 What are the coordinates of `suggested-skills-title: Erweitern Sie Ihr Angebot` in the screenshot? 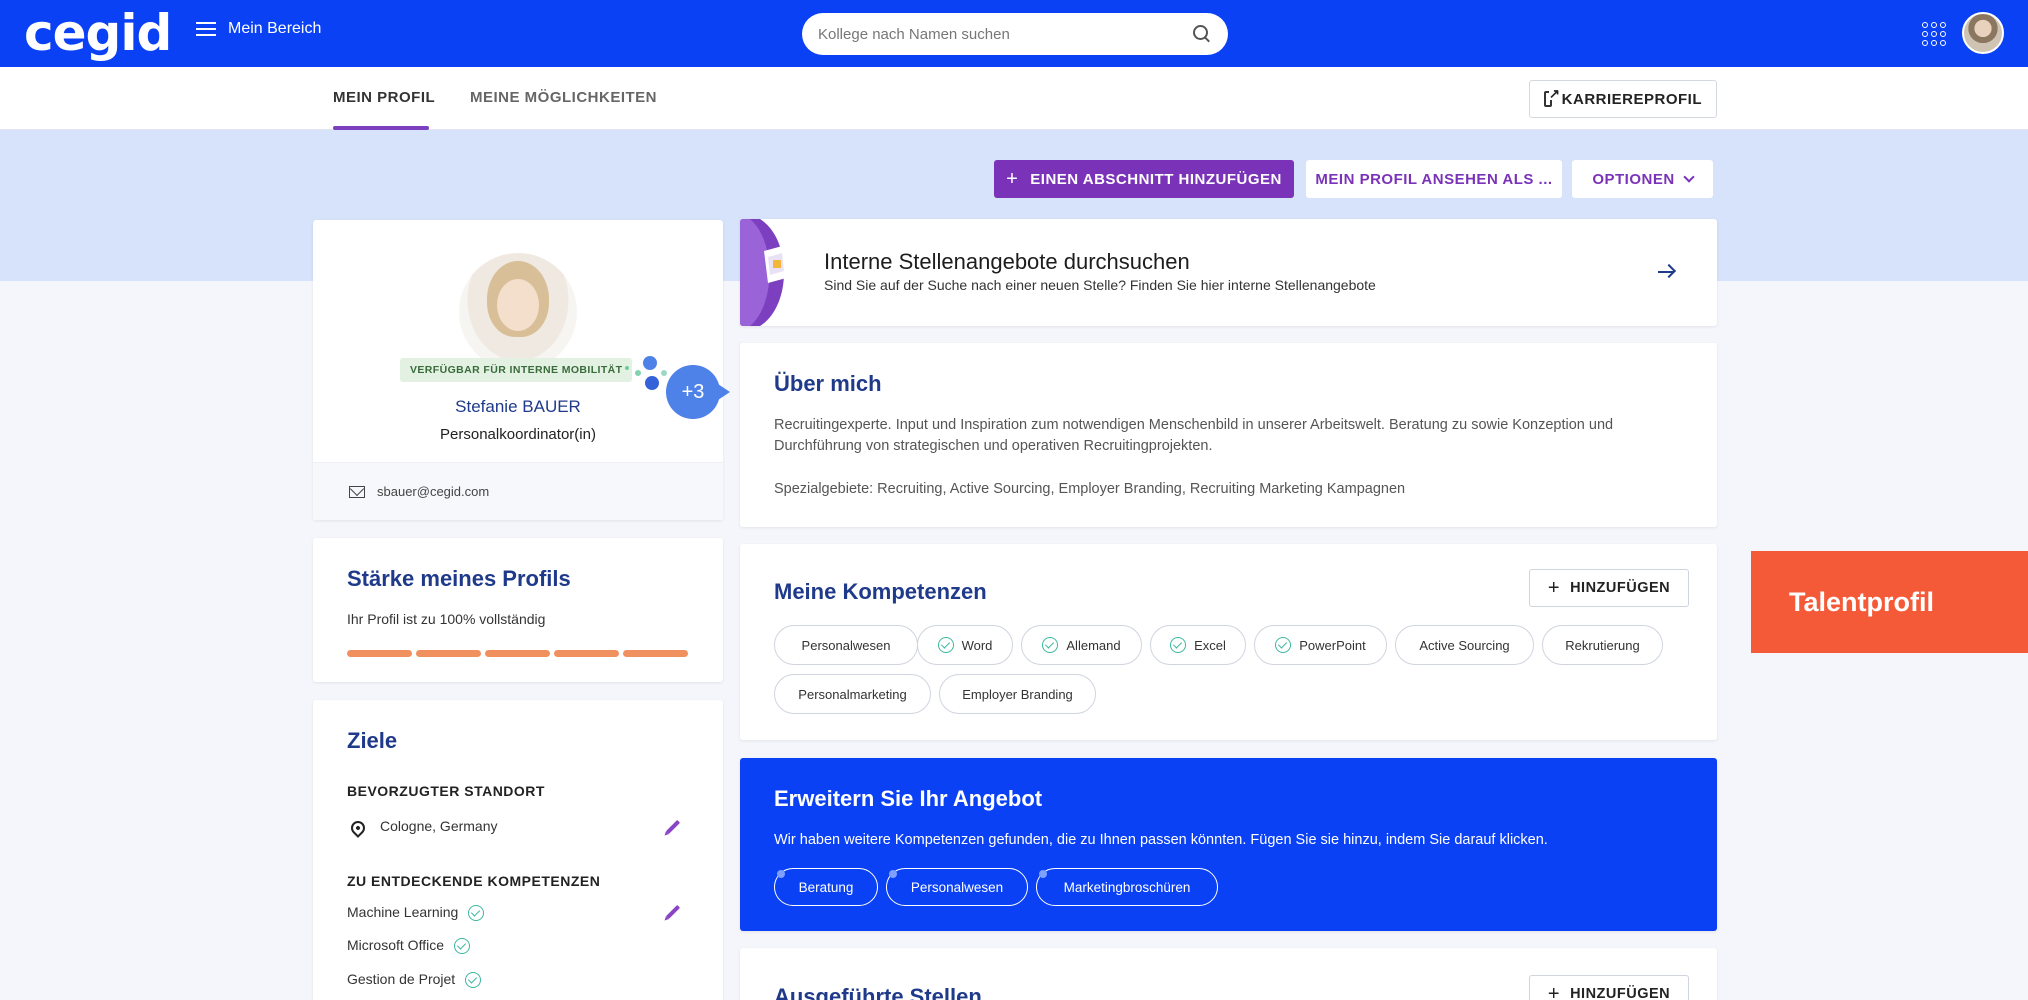 It's located at (908, 798).